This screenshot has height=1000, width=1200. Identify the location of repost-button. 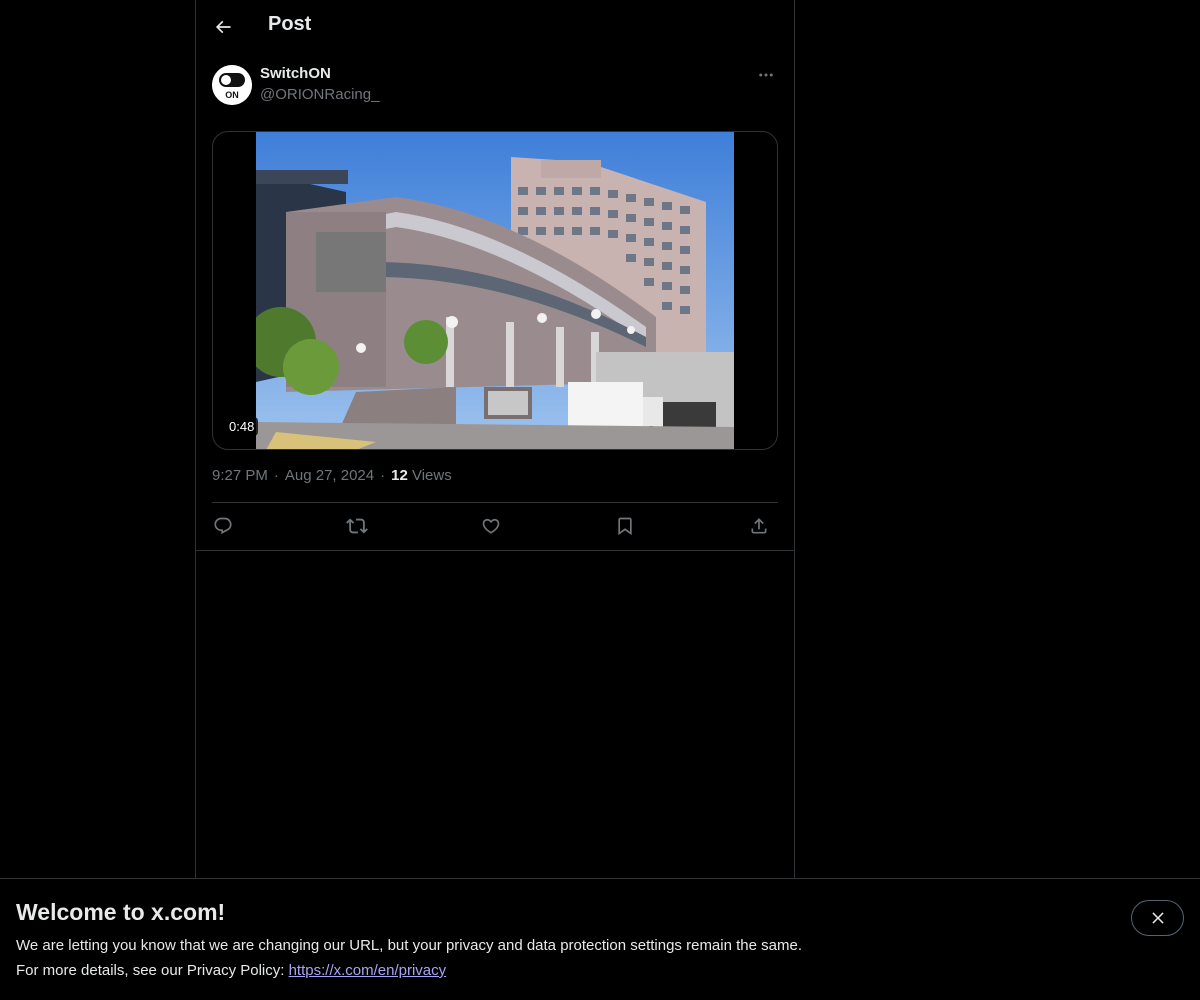
(357, 526).